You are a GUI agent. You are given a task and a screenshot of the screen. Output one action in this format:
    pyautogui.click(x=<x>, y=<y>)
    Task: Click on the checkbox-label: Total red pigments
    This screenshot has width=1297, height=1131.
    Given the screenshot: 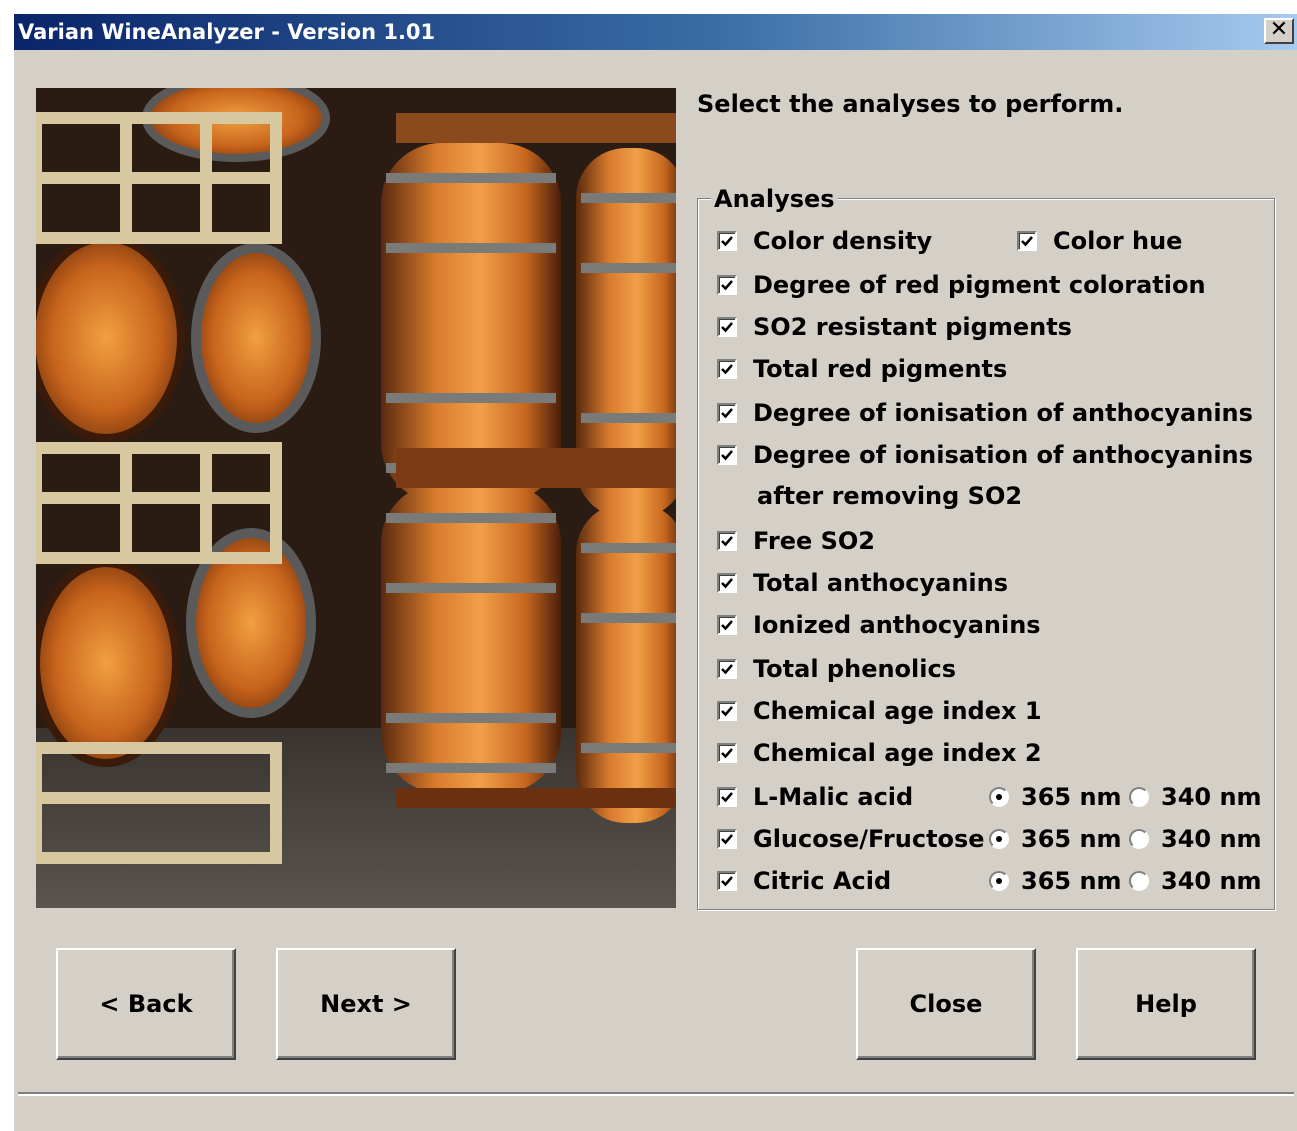 What is the action you would take?
    pyautogui.click(x=880, y=369)
    